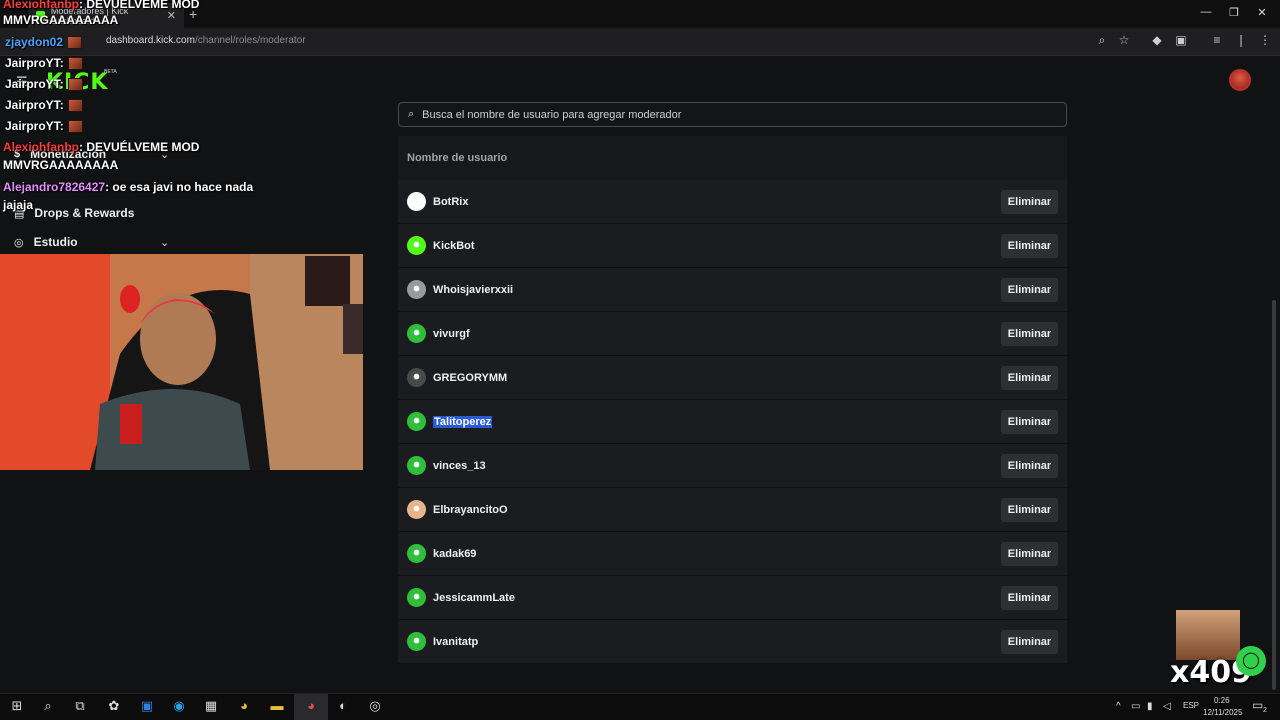  Describe the element at coordinates (375, 706) in the screenshot. I see `app-icon: ◎` at that location.